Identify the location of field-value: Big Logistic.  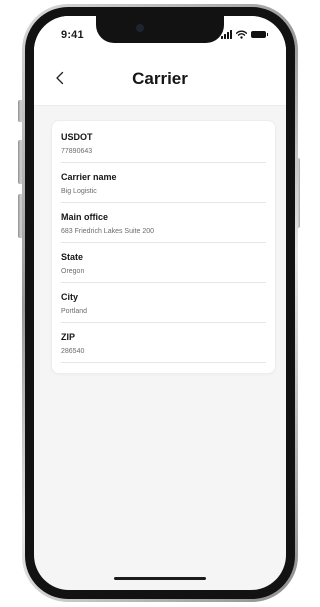
(79, 191).